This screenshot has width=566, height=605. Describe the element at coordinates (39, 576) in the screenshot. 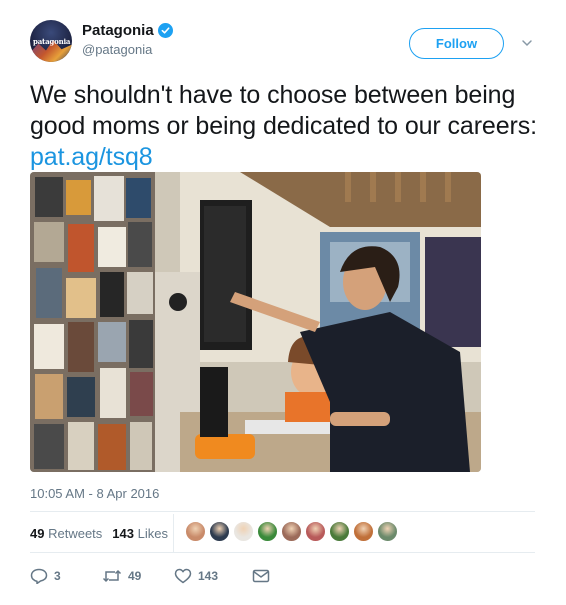

I see `reply-icon` at that location.